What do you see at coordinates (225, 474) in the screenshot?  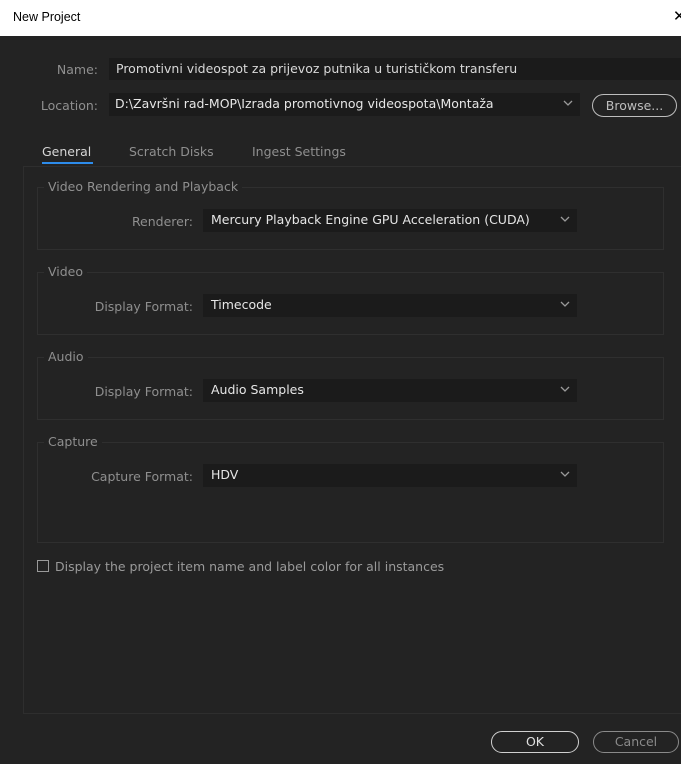 I see `capture-format-value: HDV` at bounding box center [225, 474].